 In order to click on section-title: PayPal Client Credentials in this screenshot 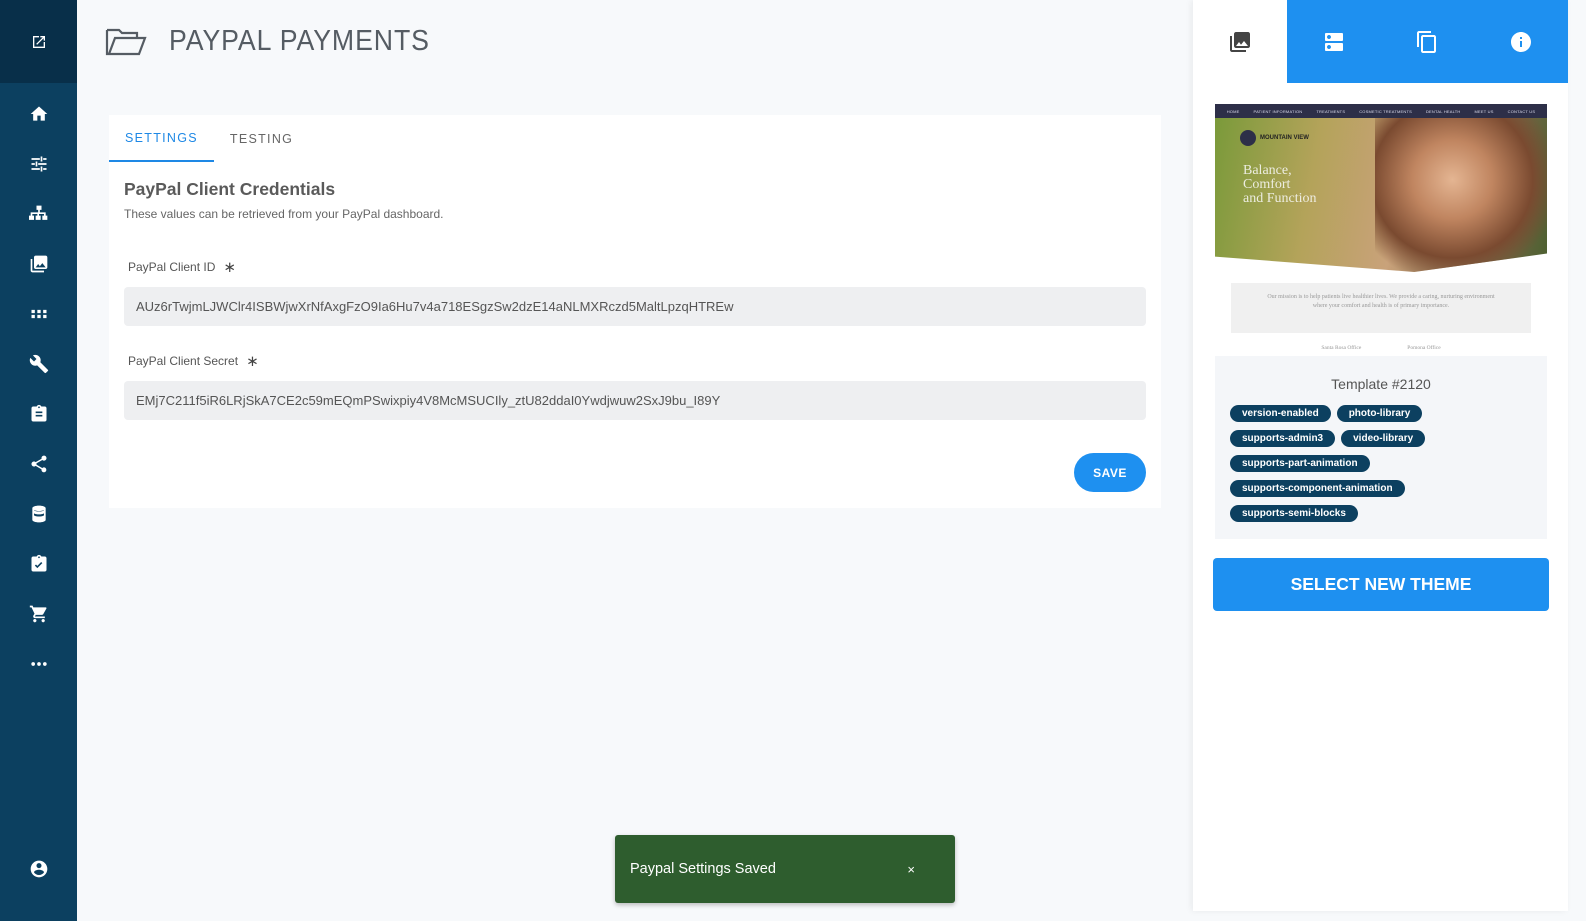, I will do `click(230, 189)`.